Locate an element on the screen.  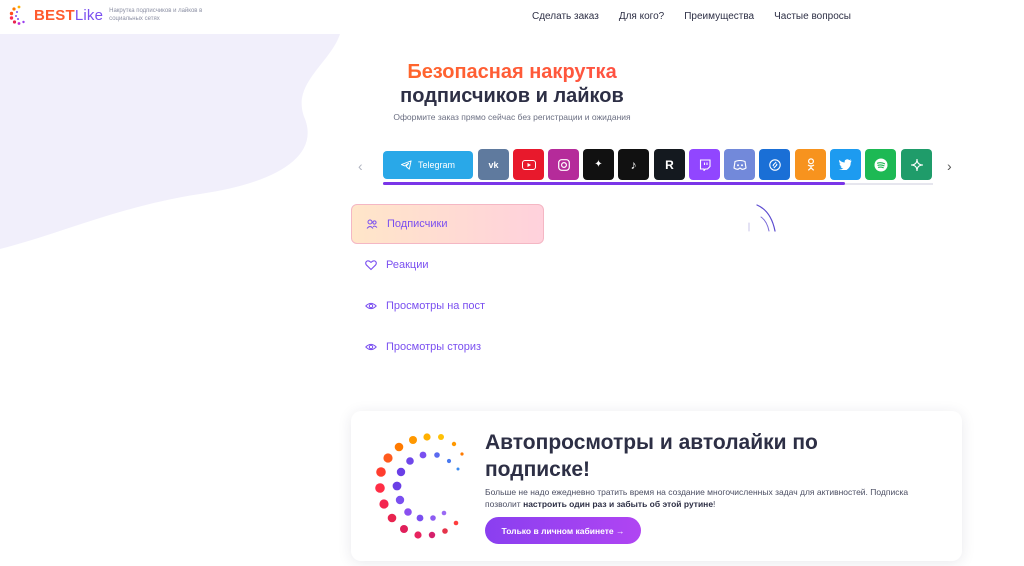
heart-icon is located at coordinates (371, 265).